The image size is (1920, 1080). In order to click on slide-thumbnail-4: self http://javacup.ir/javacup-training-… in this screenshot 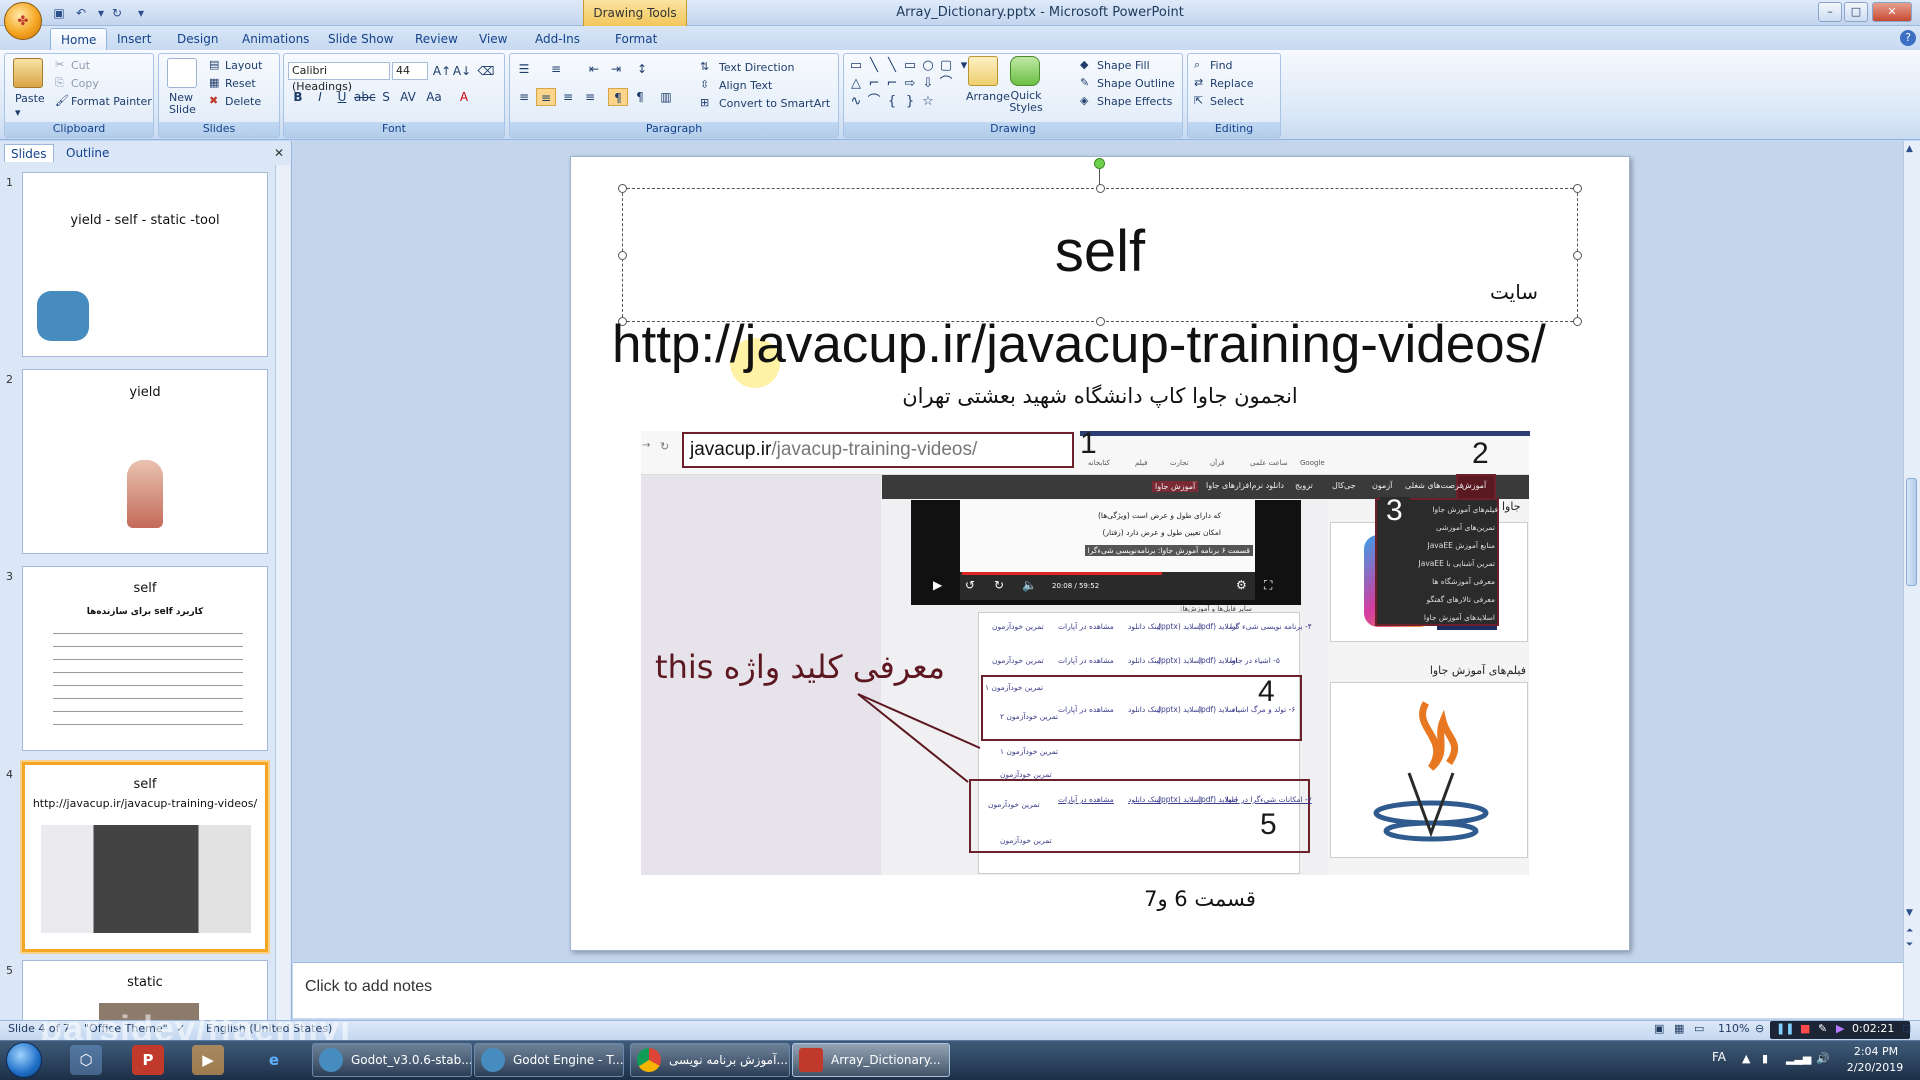, I will do `click(145, 857)`.